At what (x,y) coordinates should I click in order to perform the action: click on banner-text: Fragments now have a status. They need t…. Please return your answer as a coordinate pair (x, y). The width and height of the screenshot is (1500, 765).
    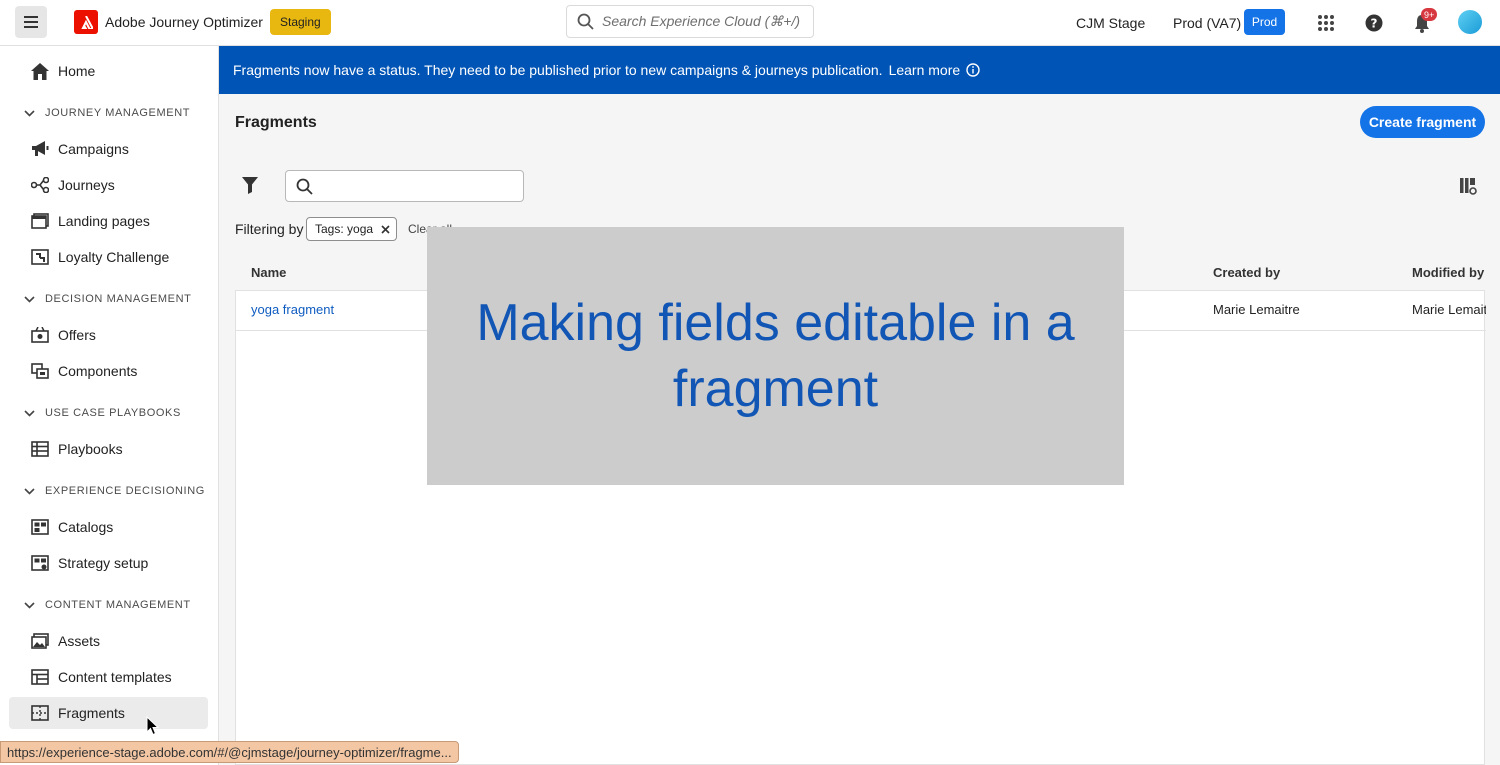
    Looking at the image, I should click on (558, 70).